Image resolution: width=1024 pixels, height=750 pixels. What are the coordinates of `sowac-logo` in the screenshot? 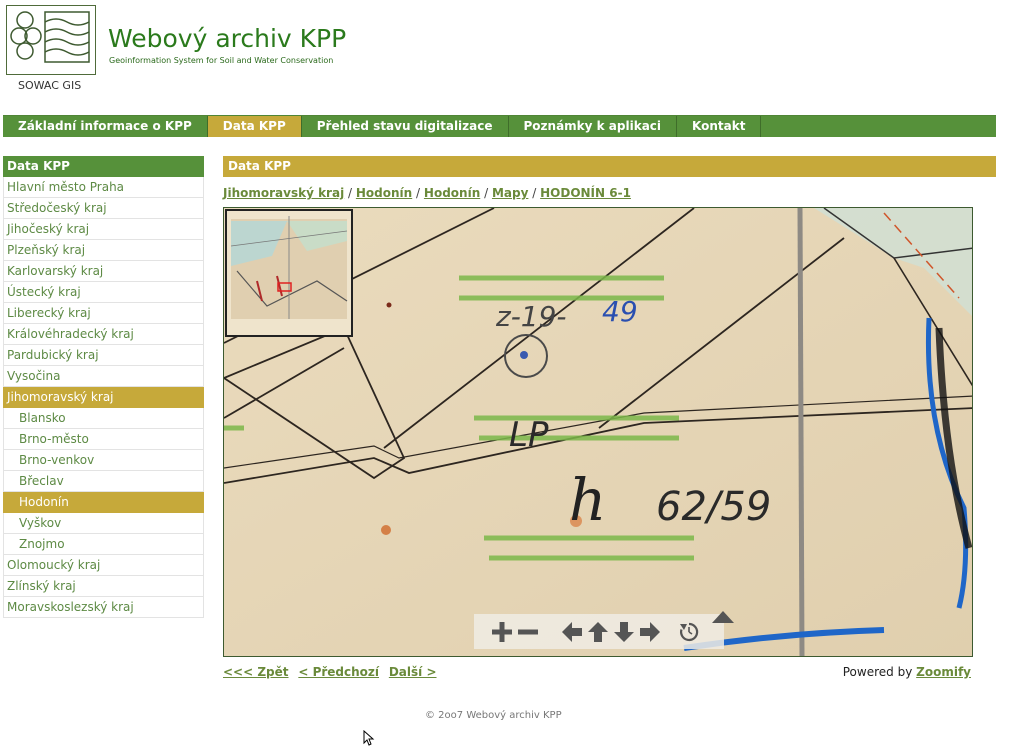 It's located at (51, 40).